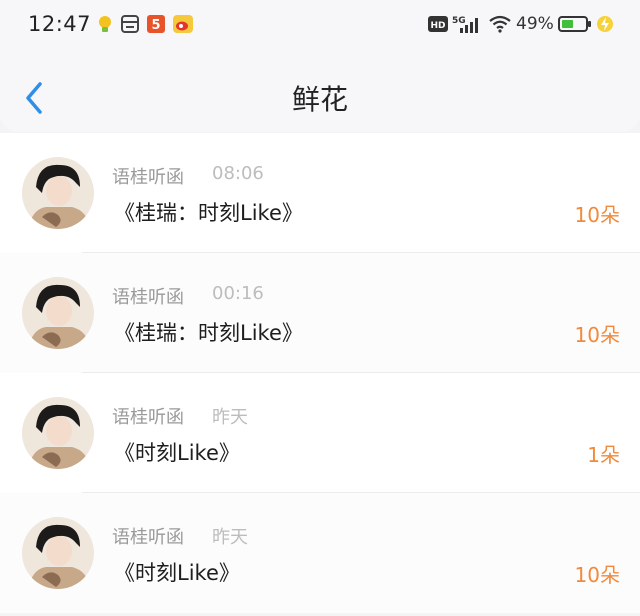  I want to click on html5-icon: 5, so click(156, 24).